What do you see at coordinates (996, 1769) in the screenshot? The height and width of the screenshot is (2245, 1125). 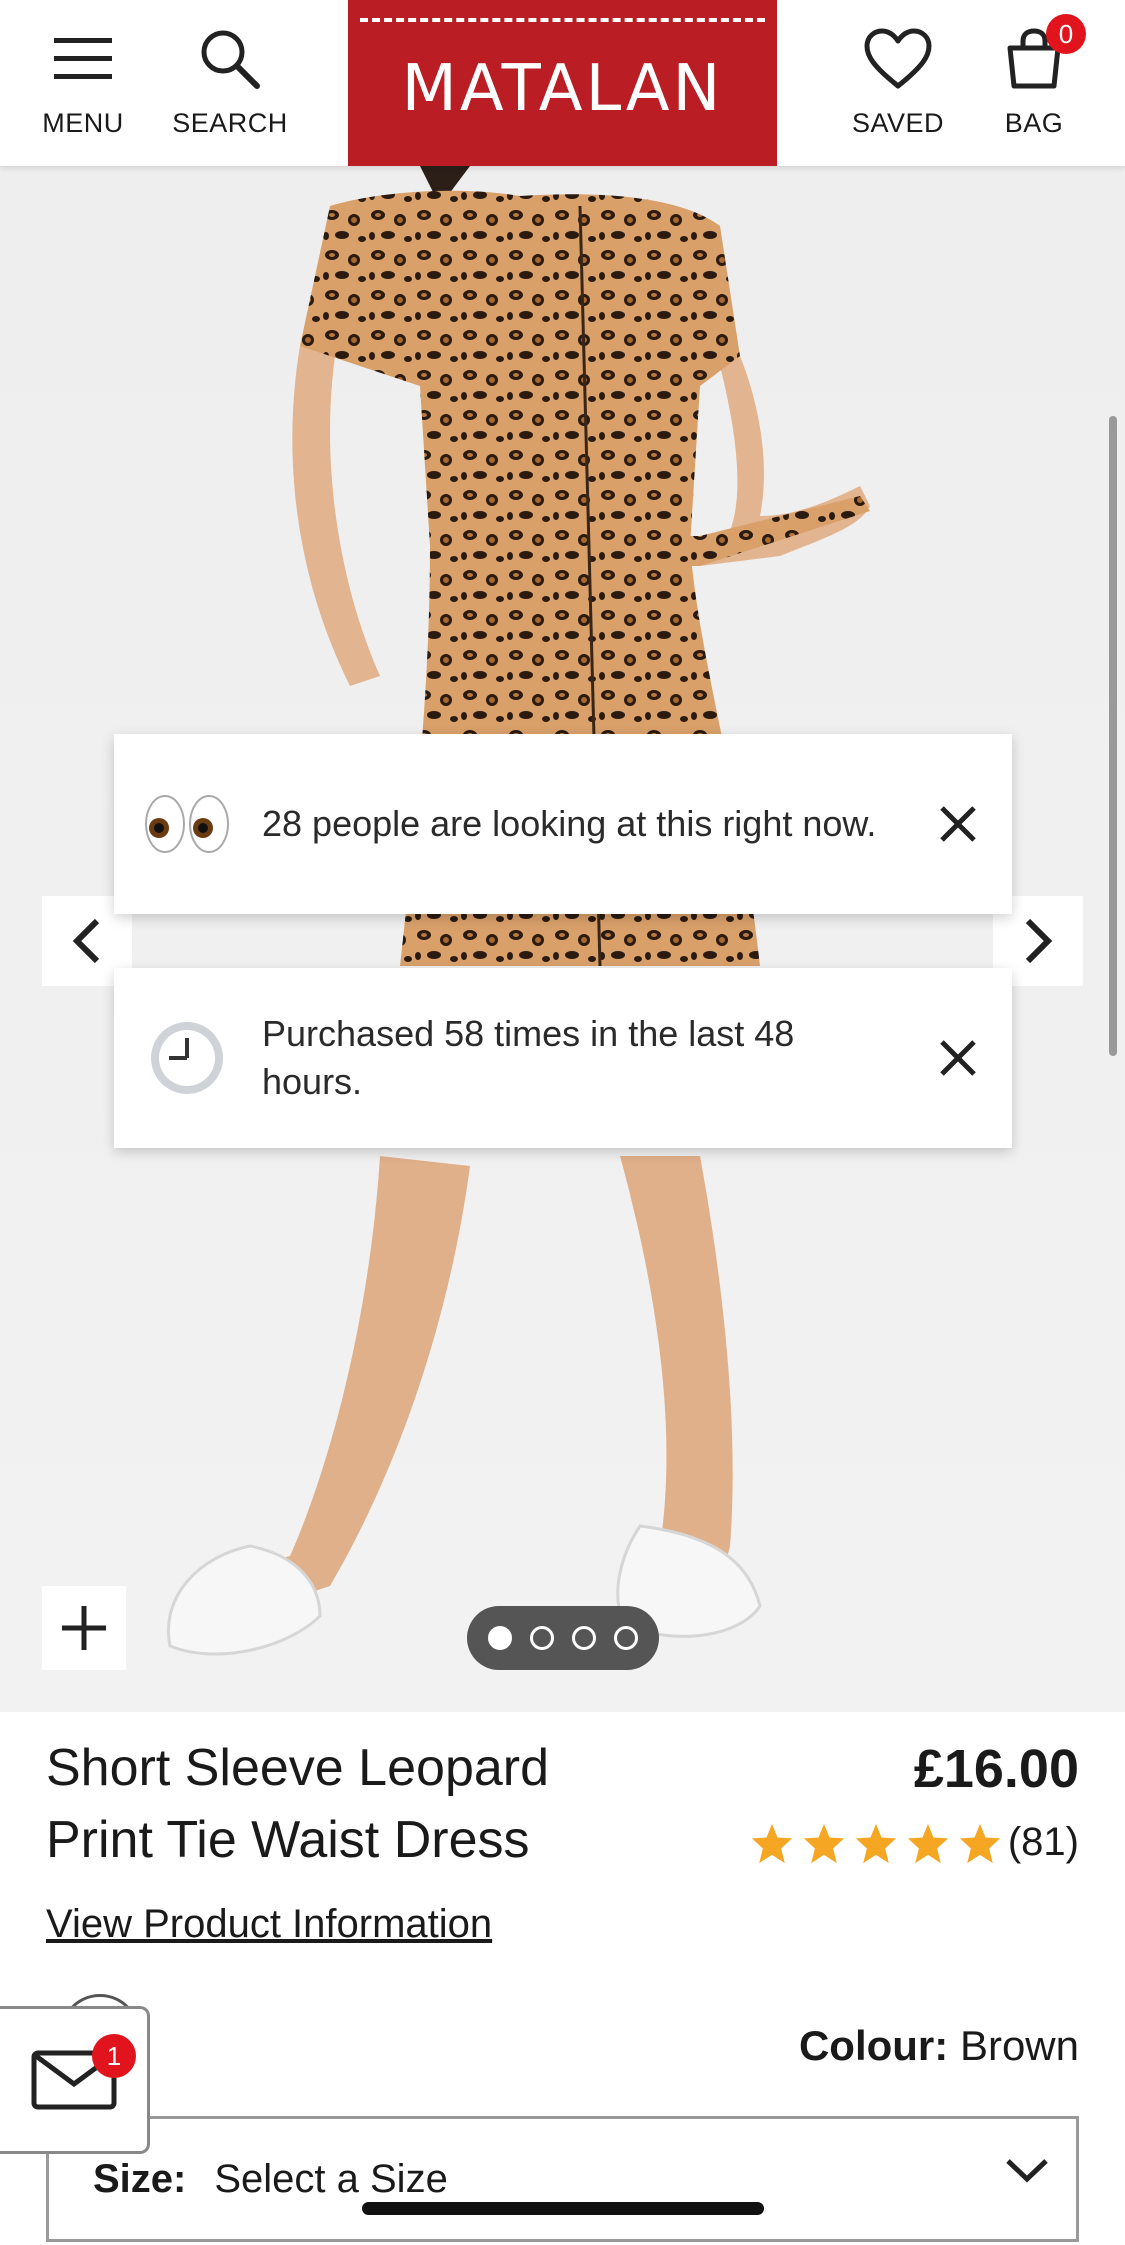 I see `product-price: £16.00` at bounding box center [996, 1769].